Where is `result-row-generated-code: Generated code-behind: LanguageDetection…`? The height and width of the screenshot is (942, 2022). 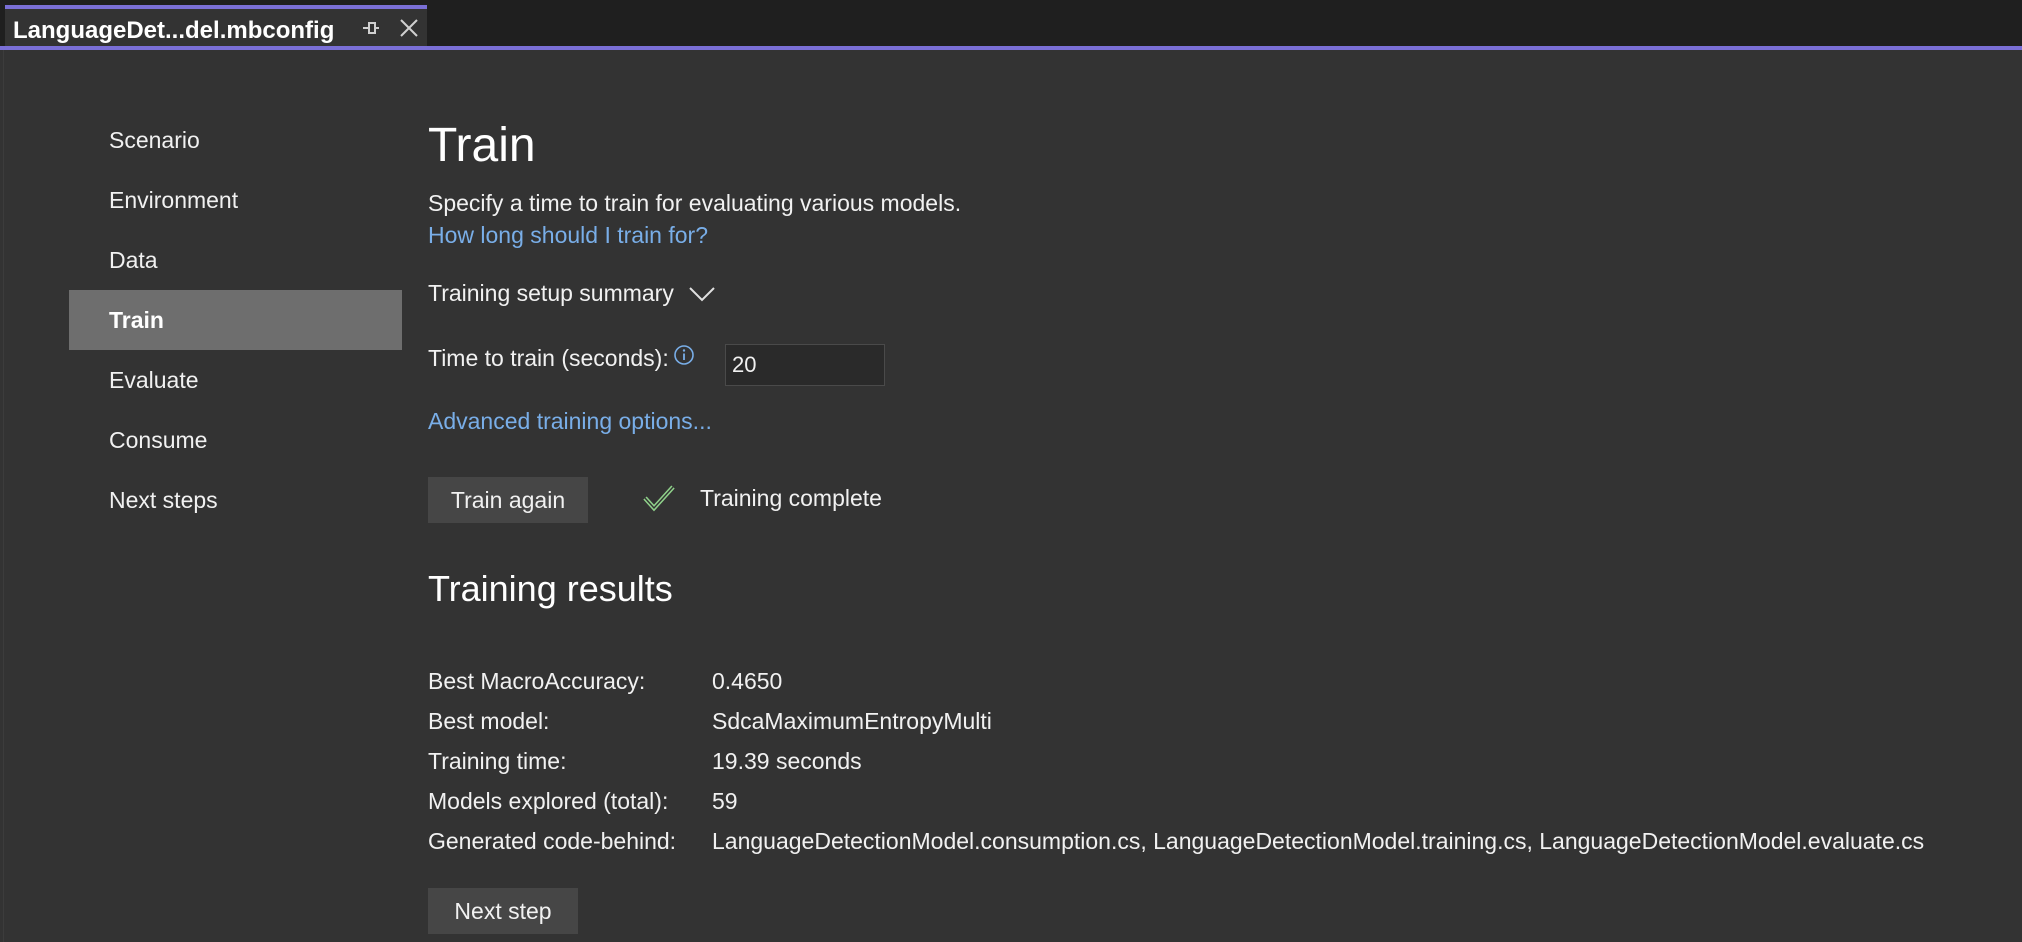
result-row-generated-code: Generated code-behind: LanguageDetection… is located at coordinates (1223, 848).